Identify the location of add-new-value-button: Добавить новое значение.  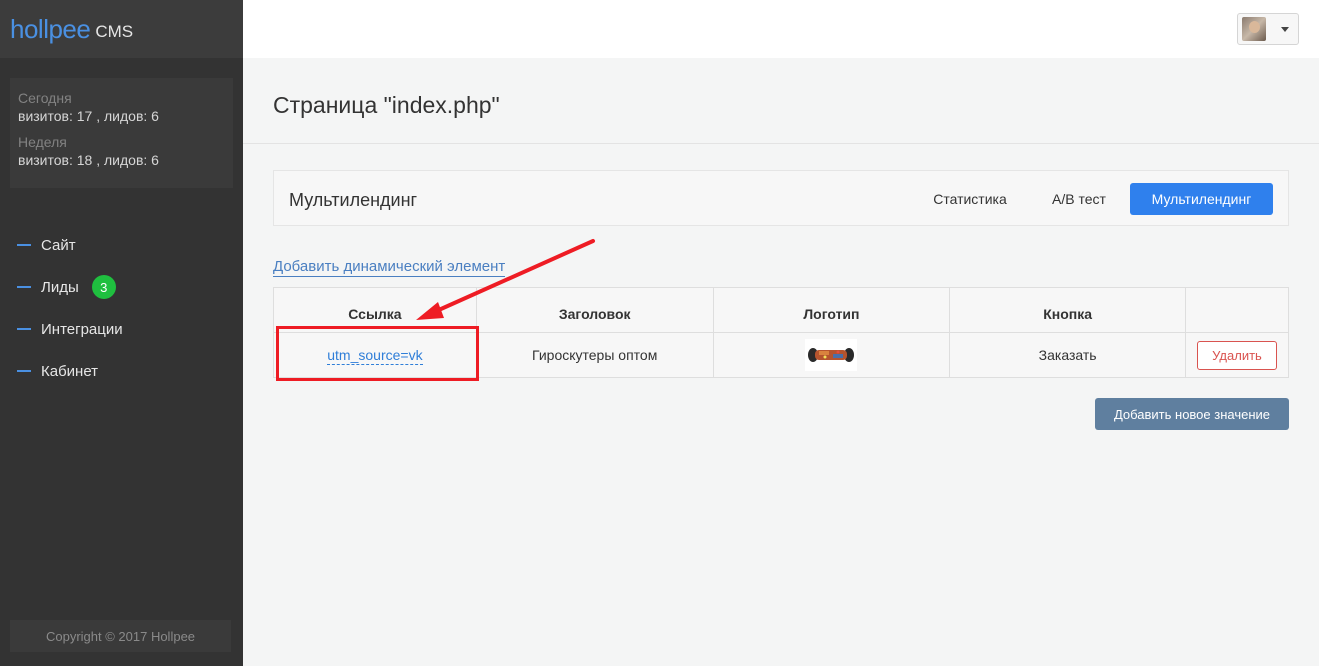
(1192, 414).